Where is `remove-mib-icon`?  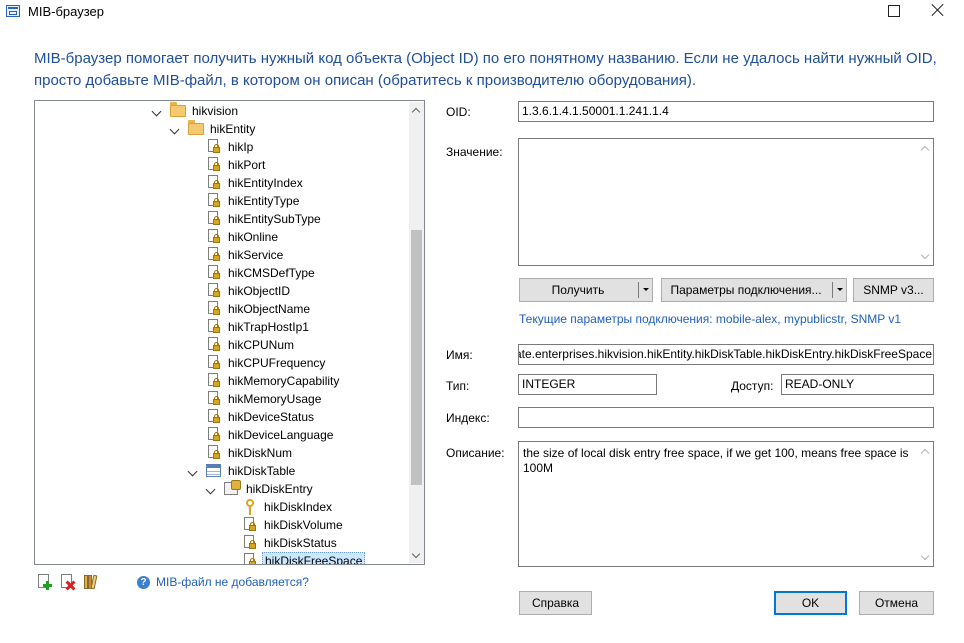 remove-mib-icon is located at coordinates (68, 582).